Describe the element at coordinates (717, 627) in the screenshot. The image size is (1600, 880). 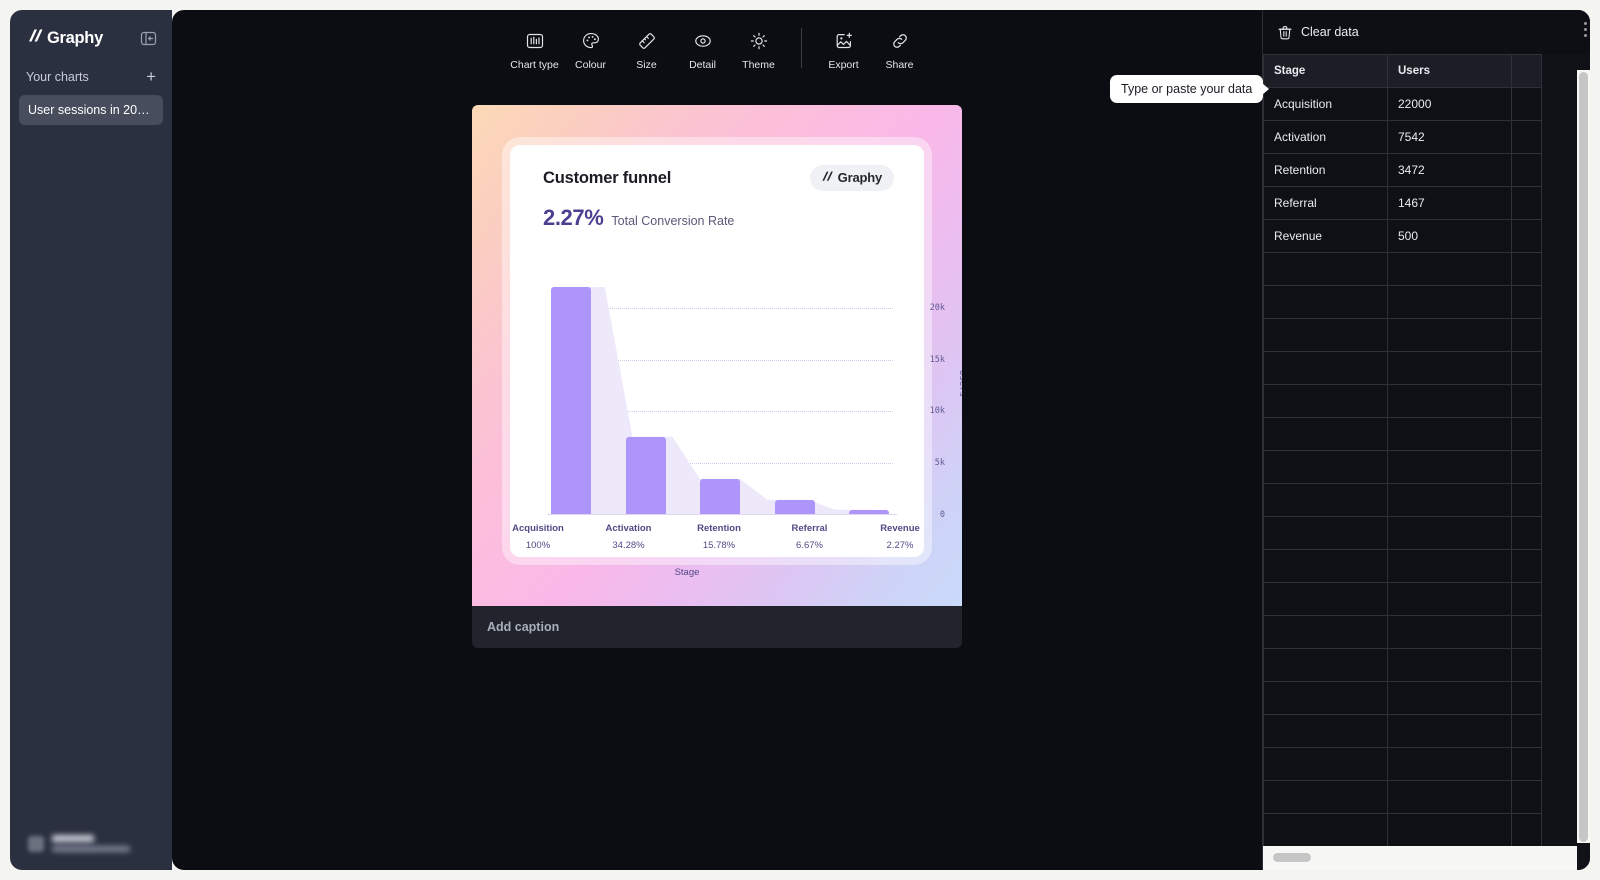
I see `caption-input: Add caption` at that location.